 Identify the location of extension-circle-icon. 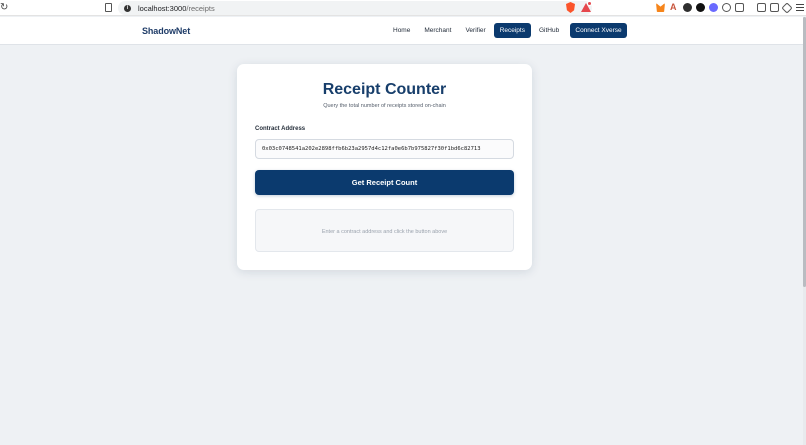
(687, 7).